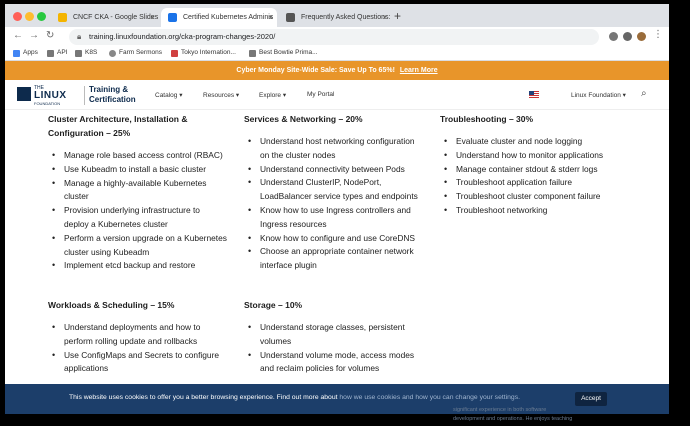 Image resolution: width=690 pixels, height=426 pixels. I want to click on domain-title: Workloads & Scheduling – 15%, so click(111, 305).